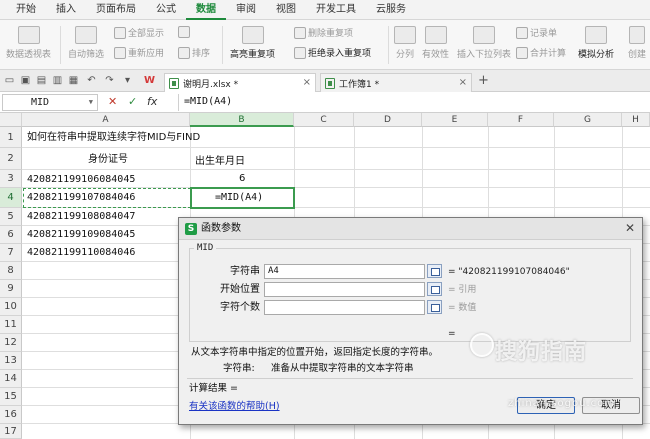 The width and height of the screenshot is (650, 439). What do you see at coordinates (91, 80) in the screenshot?
I see `undo-icon: ↶` at bounding box center [91, 80].